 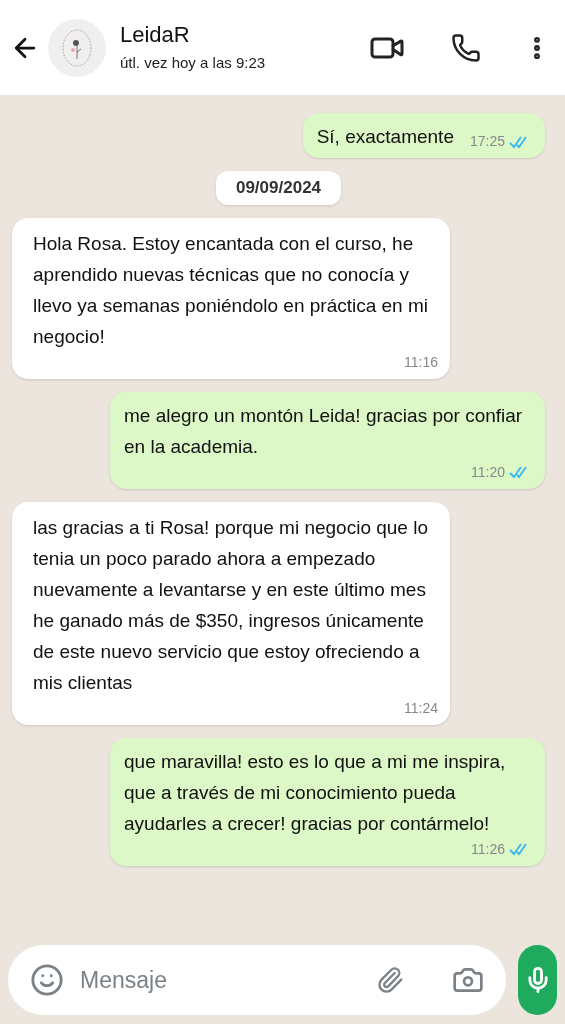 What do you see at coordinates (77, 47) in the screenshot?
I see `avatar` at bounding box center [77, 47].